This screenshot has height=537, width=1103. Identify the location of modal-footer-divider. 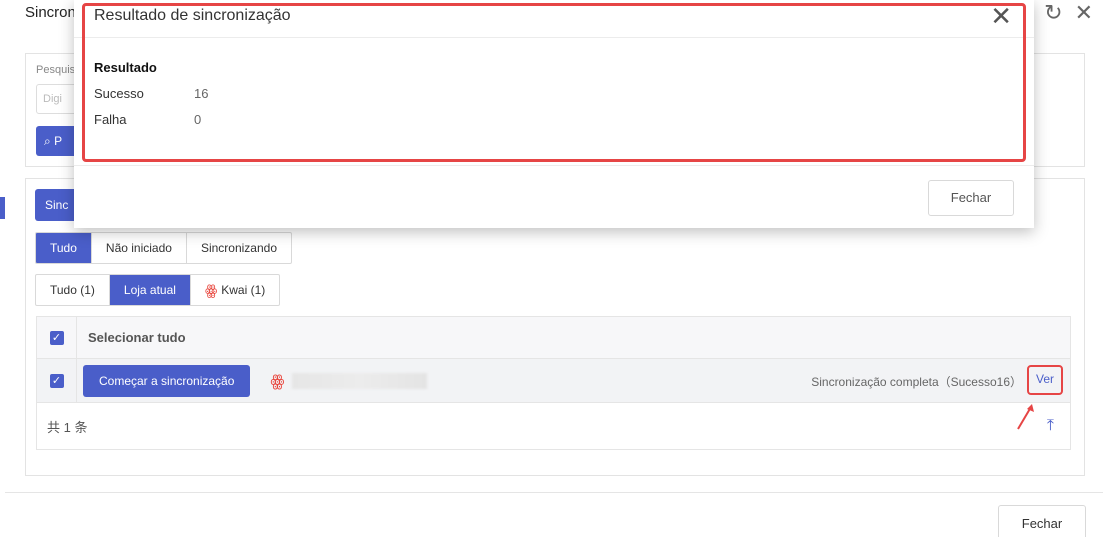
(554, 165).